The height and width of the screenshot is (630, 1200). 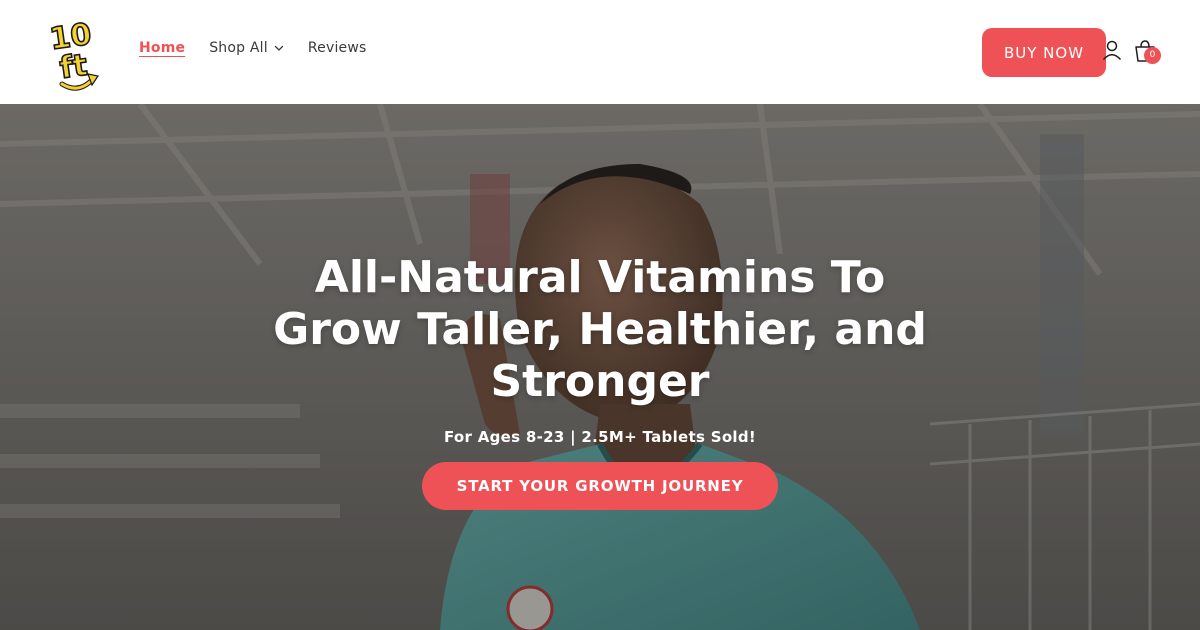 What do you see at coordinates (1112, 50) in the screenshot?
I see `user-icon` at bounding box center [1112, 50].